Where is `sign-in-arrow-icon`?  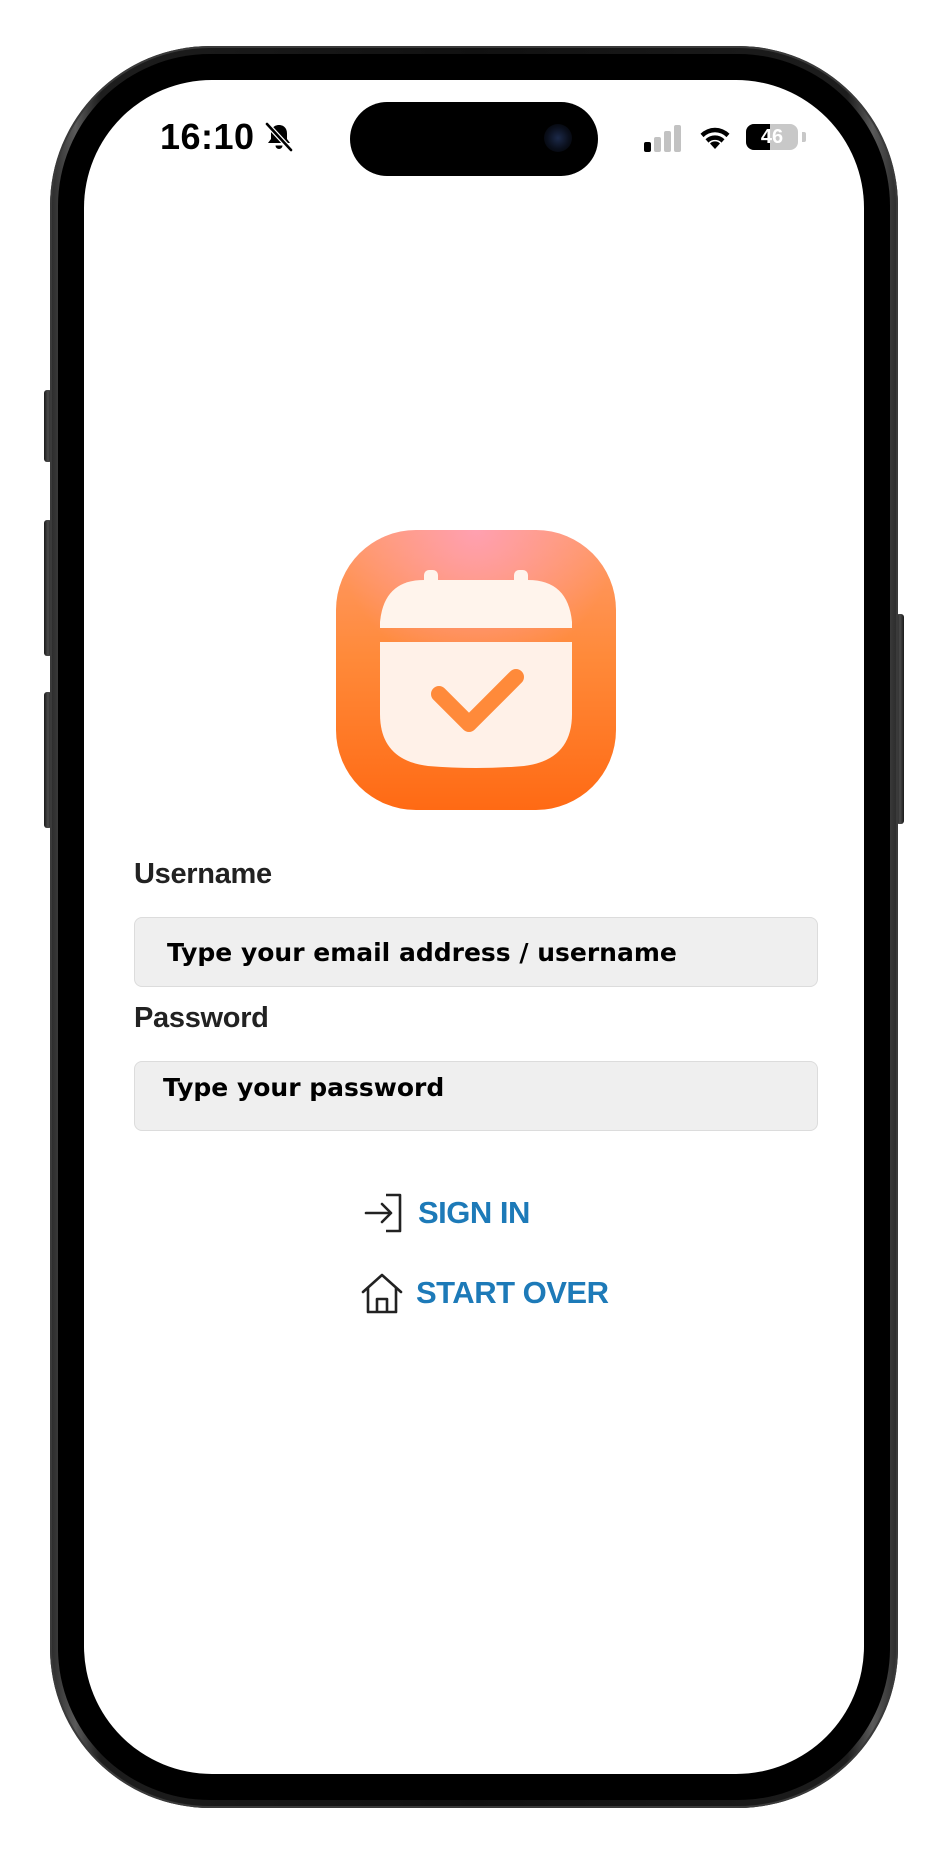
sign-in-arrow-icon is located at coordinates (383, 1213).